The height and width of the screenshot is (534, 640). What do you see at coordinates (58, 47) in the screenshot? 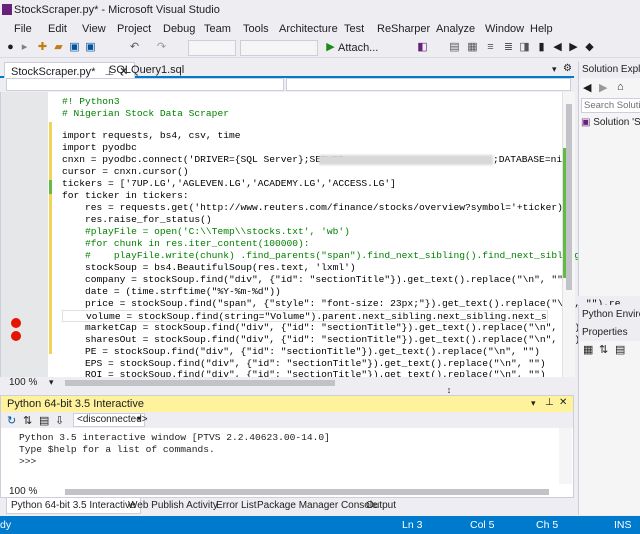
I see `open-file-icon: ▰` at bounding box center [58, 47].